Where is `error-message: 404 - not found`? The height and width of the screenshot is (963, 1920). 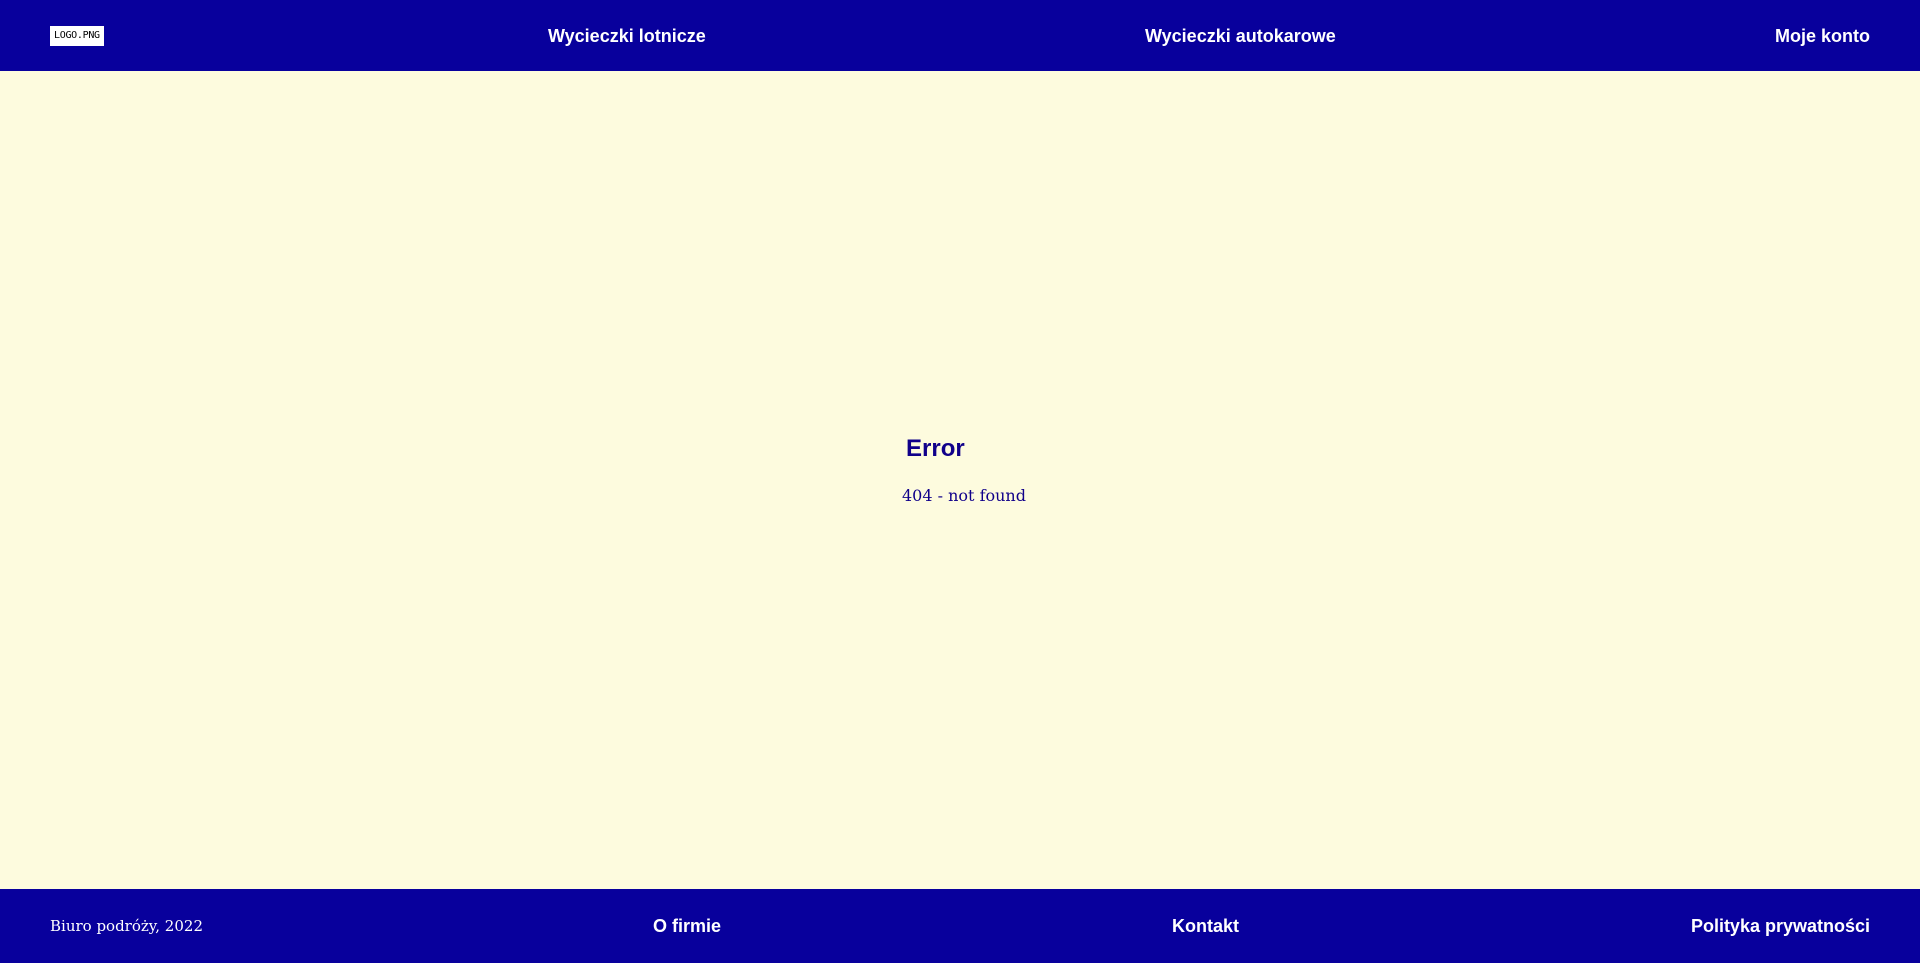
error-message: 404 - not found is located at coordinates (964, 495).